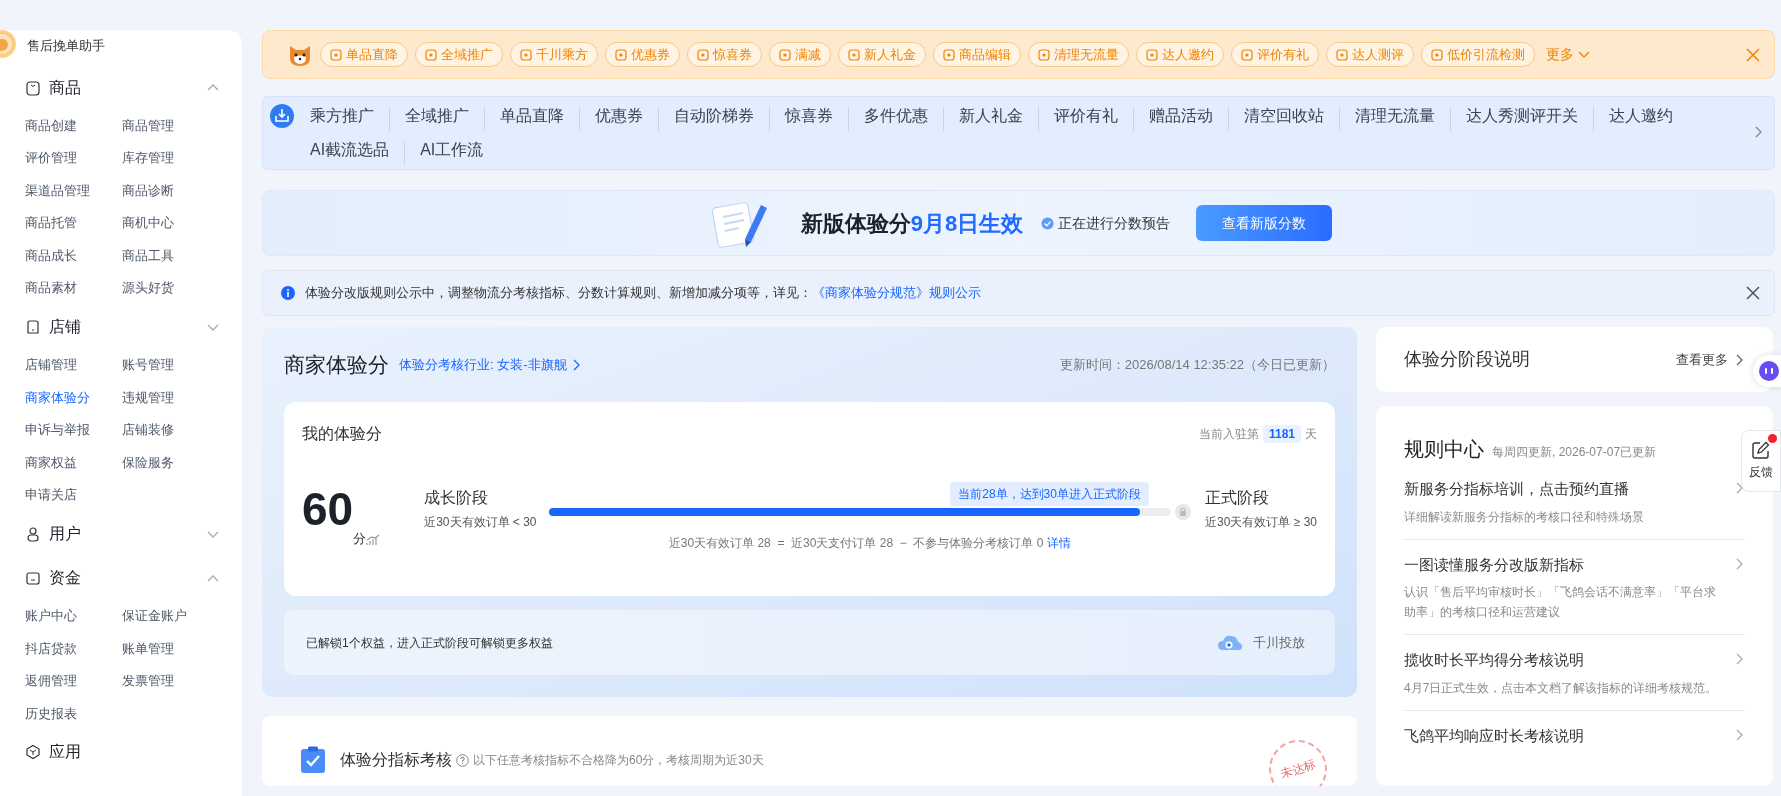  I want to click on menu-item: 申请关店, so click(73, 496).